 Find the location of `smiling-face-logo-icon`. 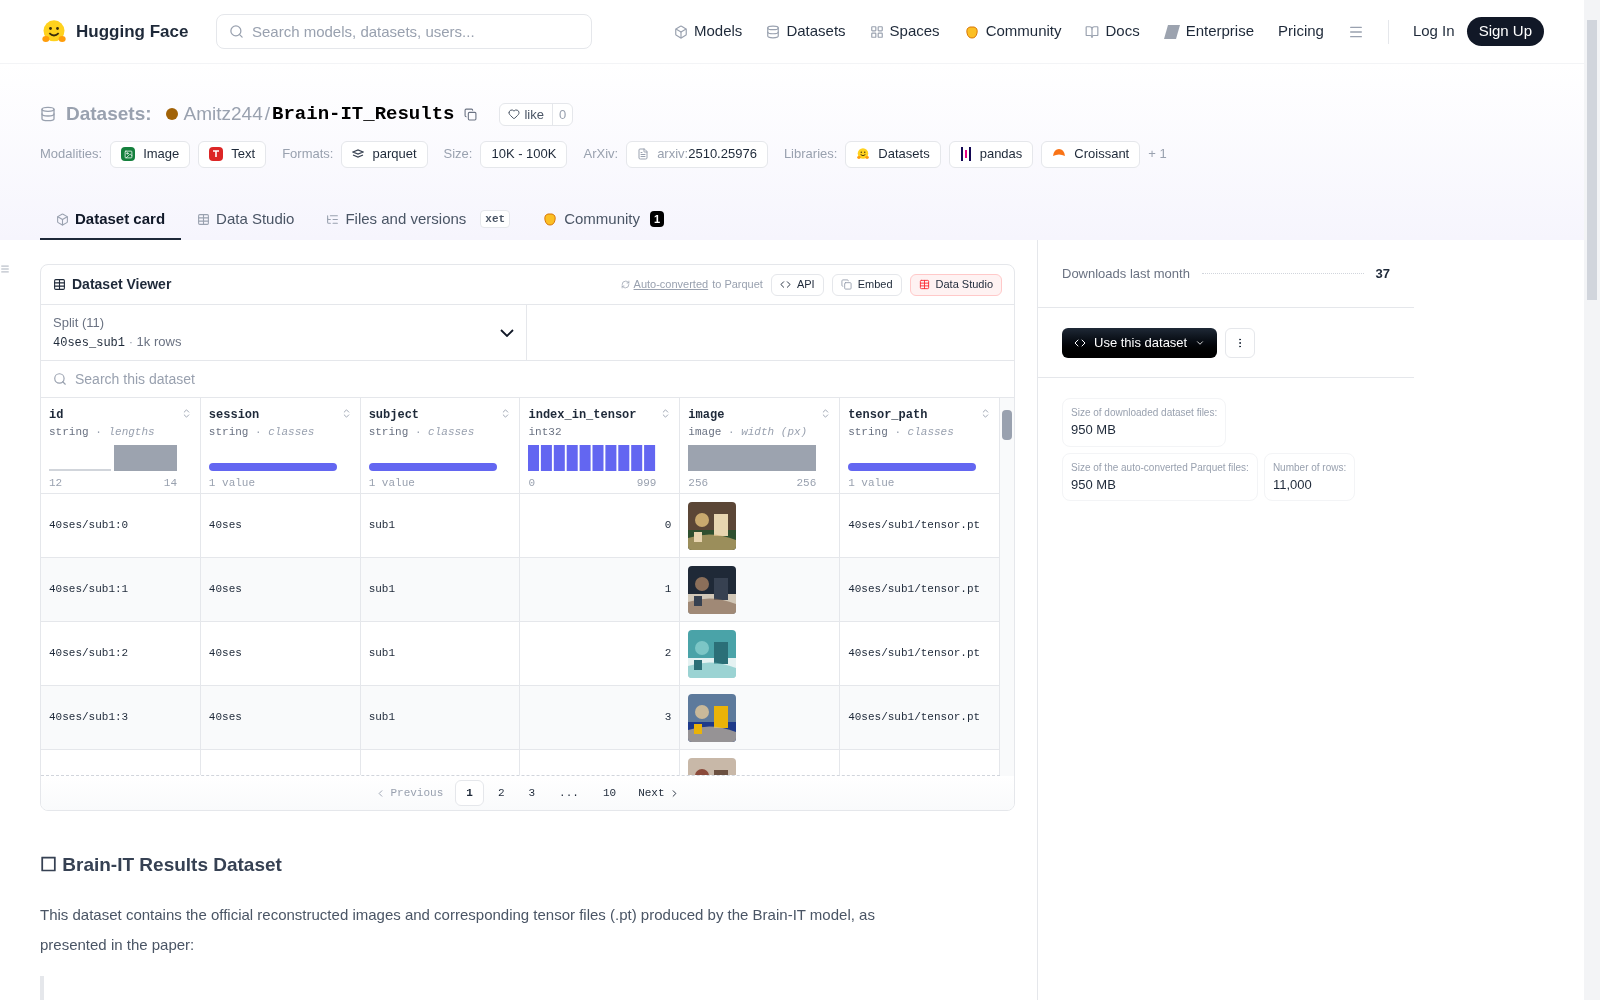

smiling-face-logo-icon is located at coordinates (863, 154).